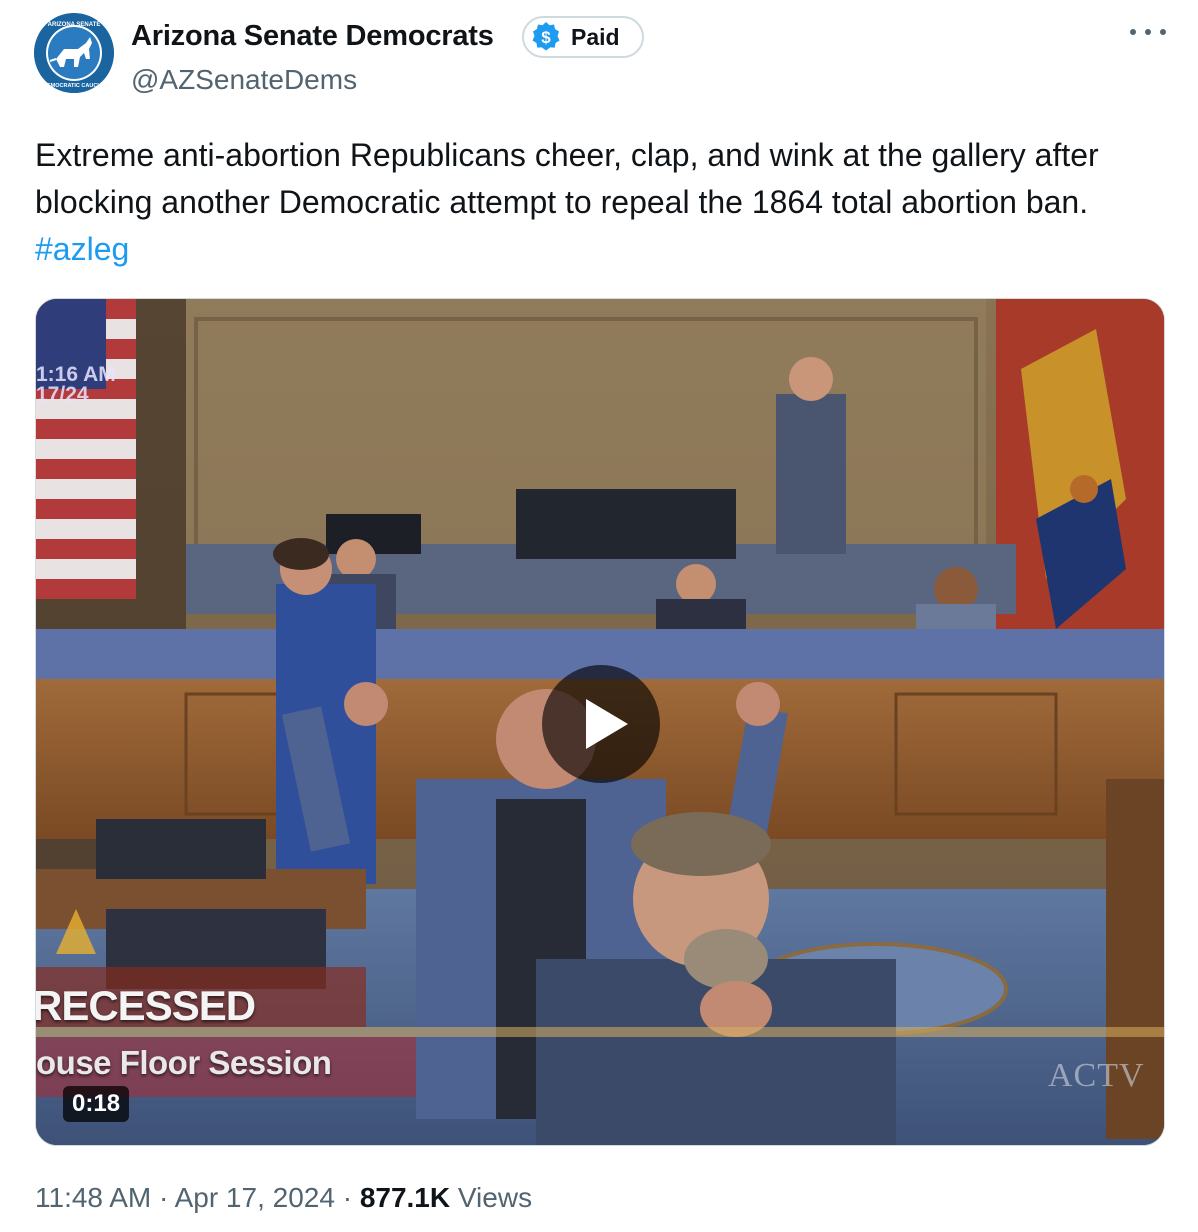  What do you see at coordinates (244, 80) in the screenshot?
I see `author-handle: @AZSenateDems` at bounding box center [244, 80].